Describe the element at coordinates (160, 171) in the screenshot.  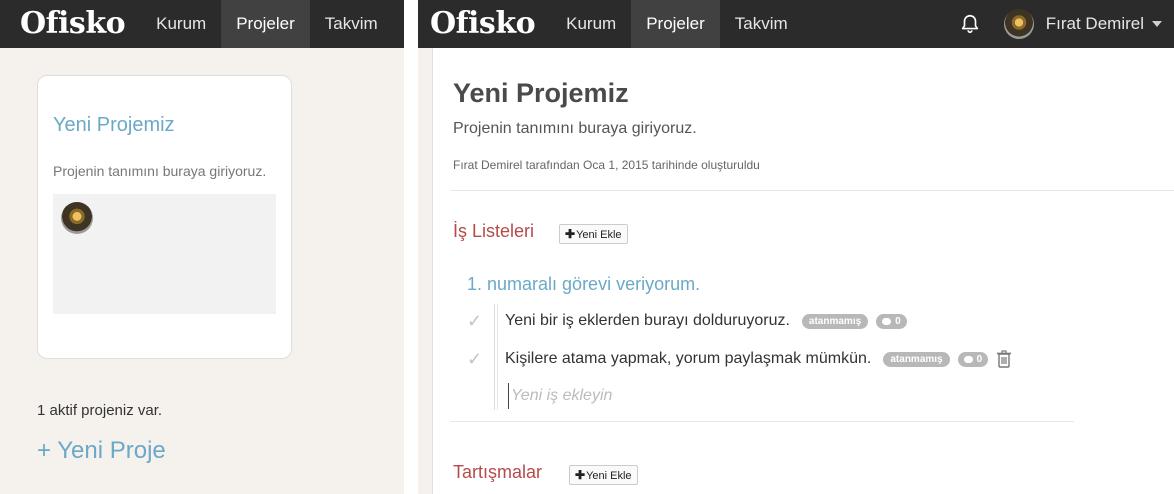
I see `project-card-description: Projenin tanımını buraya giriyoruz.` at that location.